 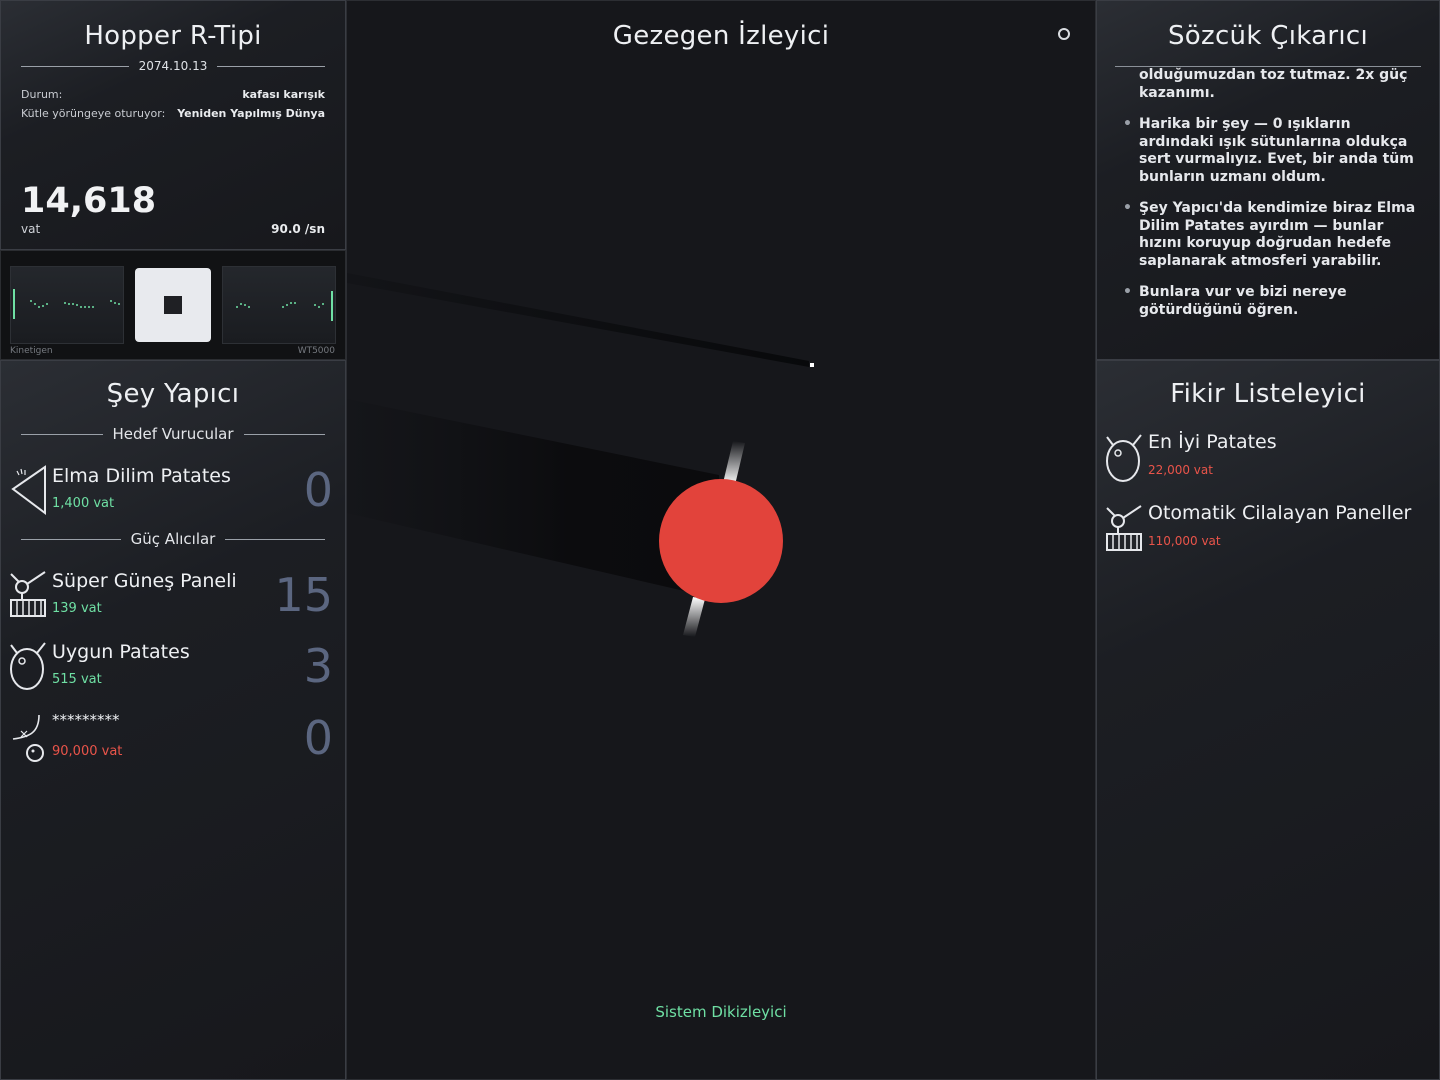 What do you see at coordinates (42, 94) in the screenshot?
I see `status-label: Durum:` at bounding box center [42, 94].